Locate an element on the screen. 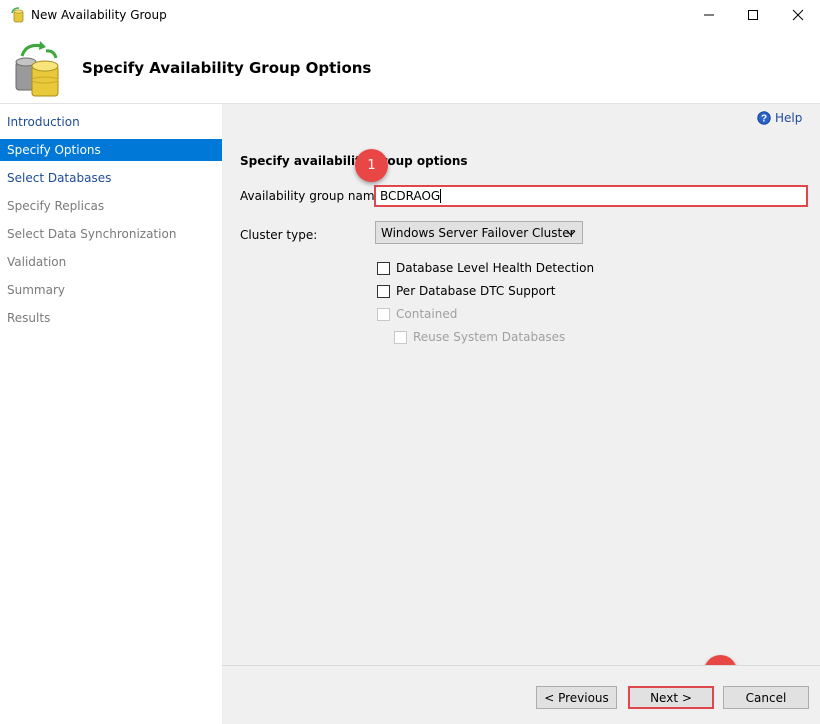 The image size is (820, 724). next-button: Next > is located at coordinates (671, 697).